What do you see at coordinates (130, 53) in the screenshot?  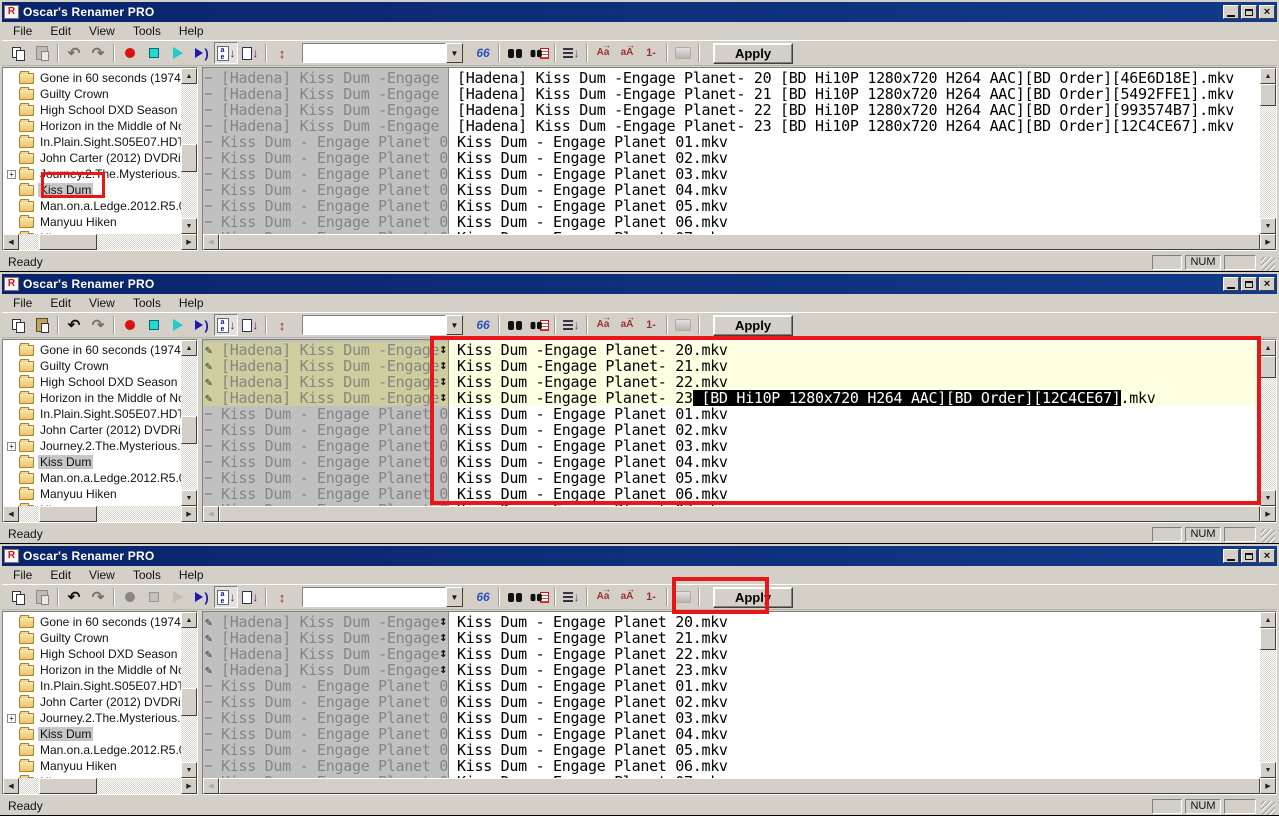 I see `record-button` at bounding box center [130, 53].